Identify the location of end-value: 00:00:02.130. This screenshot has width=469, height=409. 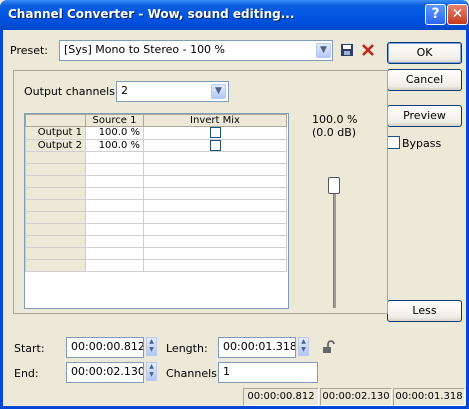
(107, 371).